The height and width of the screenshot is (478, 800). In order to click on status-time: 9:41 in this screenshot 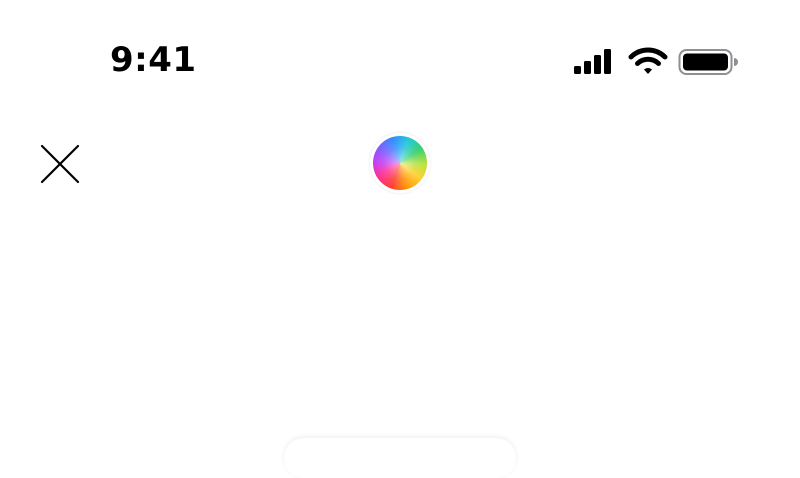, I will do `click(153, 60)`.